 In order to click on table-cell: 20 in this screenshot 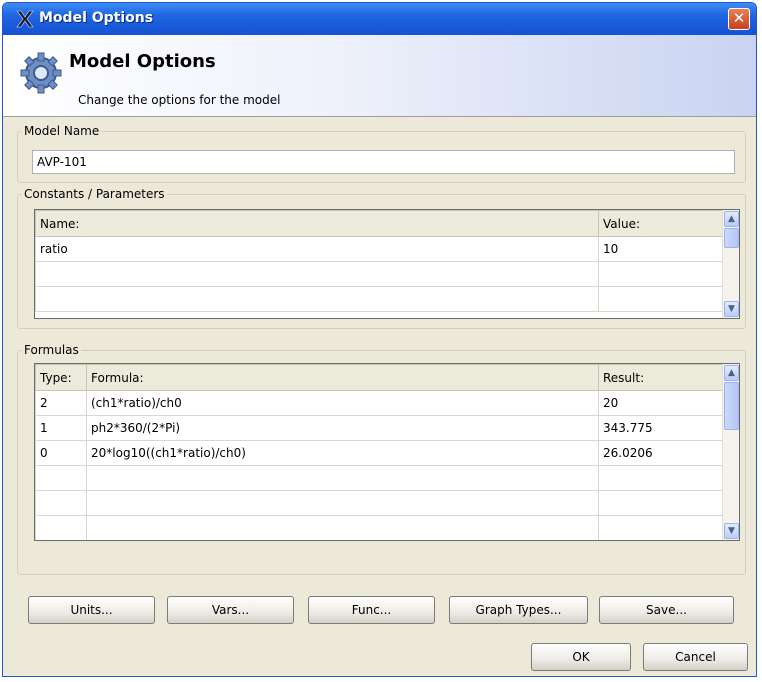, I will do `click(661, 403)`.